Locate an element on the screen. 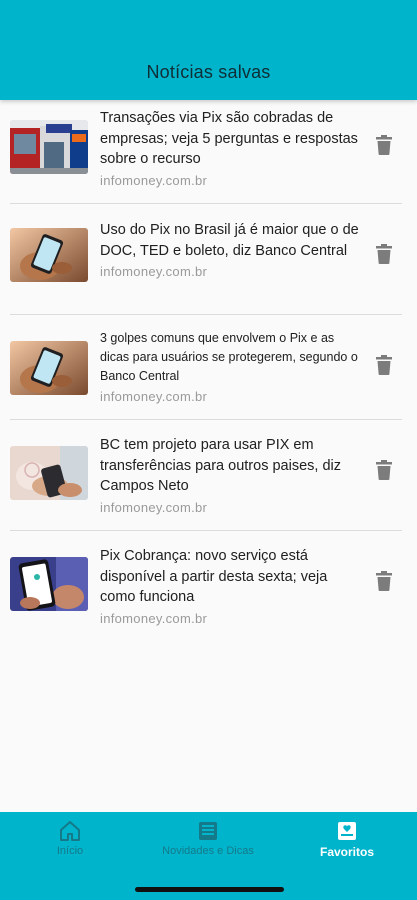  nav-item-favoritos: Favoritos is located at coordinates (347, 839).